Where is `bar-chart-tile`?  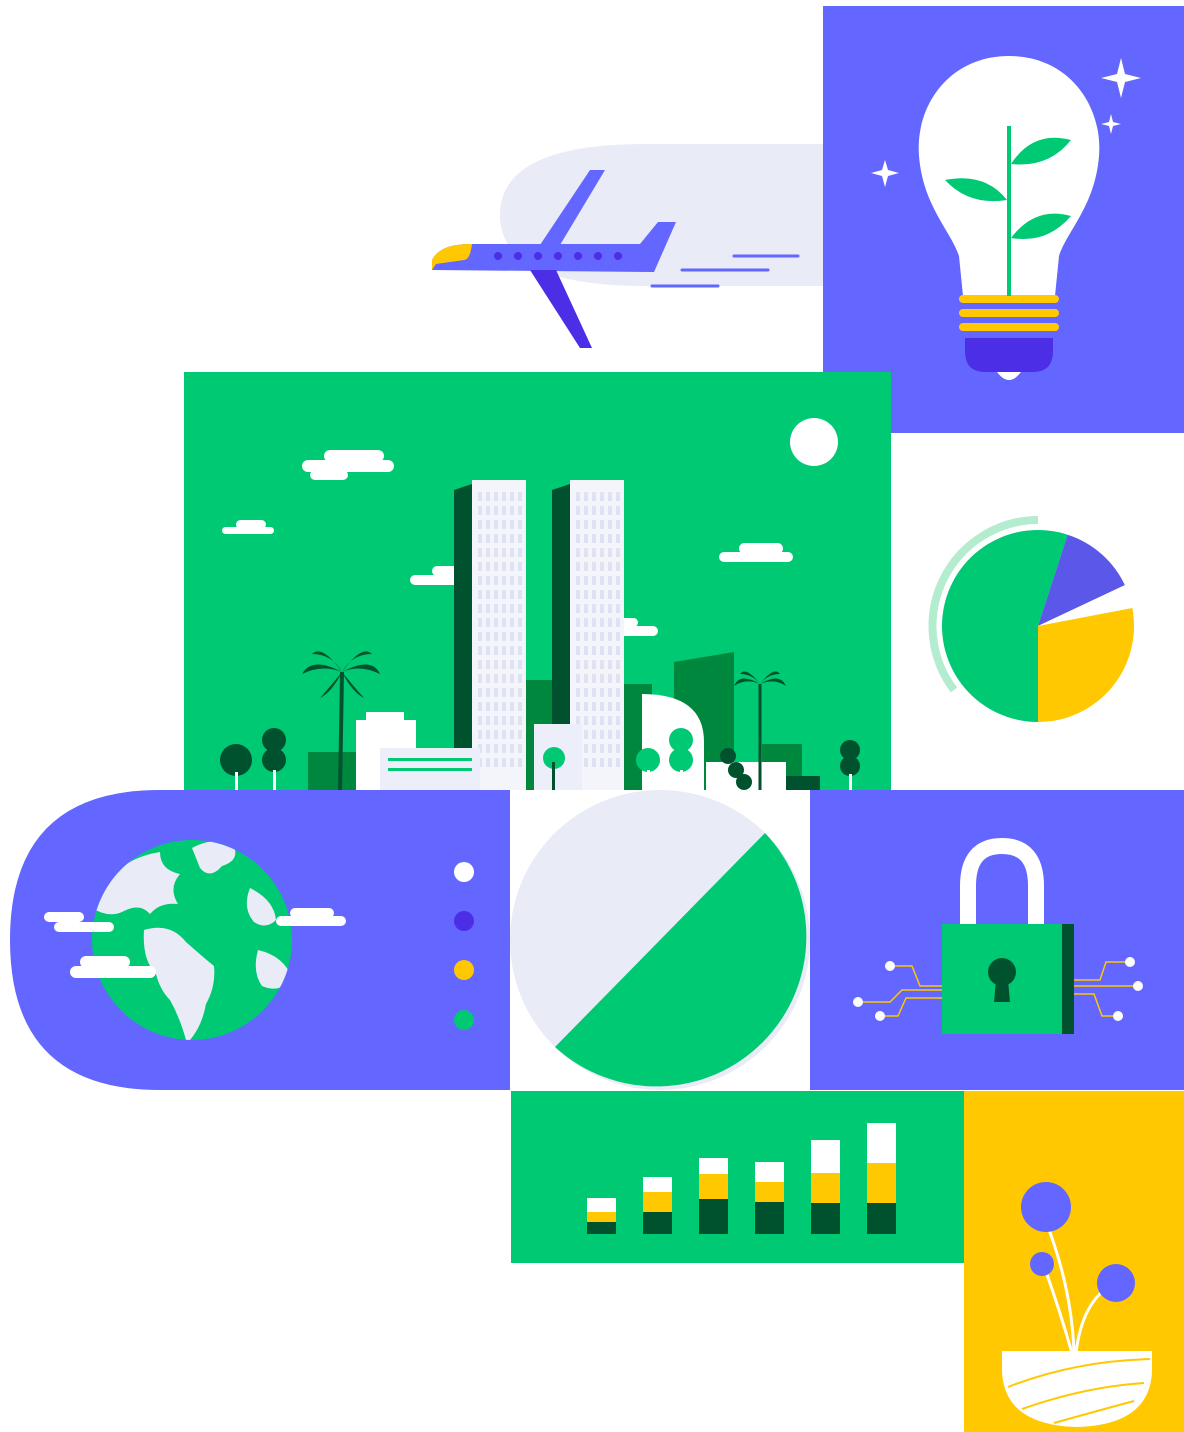
bar-chart-tile is located at coordinates (737, 1177).